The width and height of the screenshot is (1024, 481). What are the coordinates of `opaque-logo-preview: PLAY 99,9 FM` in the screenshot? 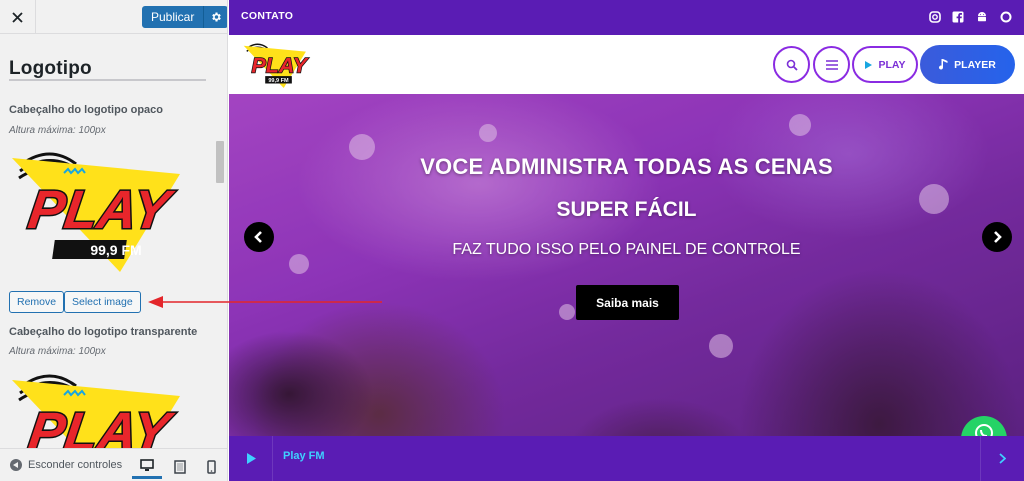 It's located at (110, 210).